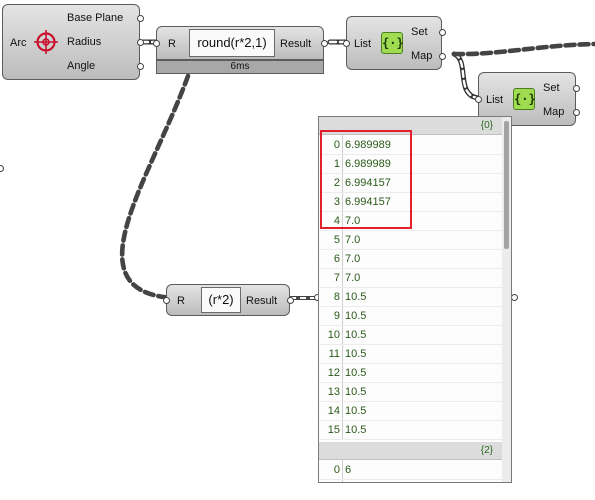 The width and height of the screenshot is (595, 500). What do you see at coordinates (81, 66) in the screenshot?
I see `angle-output-label: Angle` at bounding box center [81, 66].